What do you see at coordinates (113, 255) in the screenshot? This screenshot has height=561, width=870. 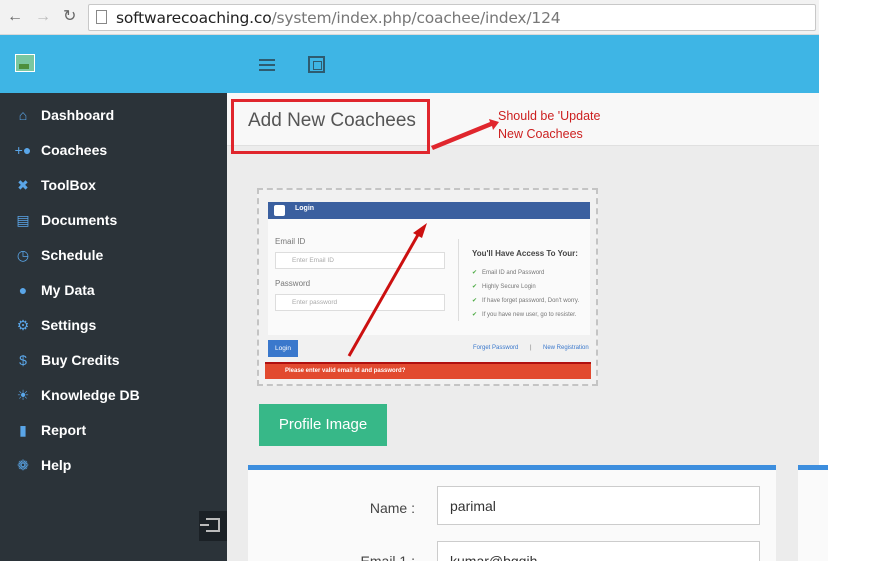 I see `sidebar-item-schedule: ◷ Schedule` at bounding box center [113, 255].